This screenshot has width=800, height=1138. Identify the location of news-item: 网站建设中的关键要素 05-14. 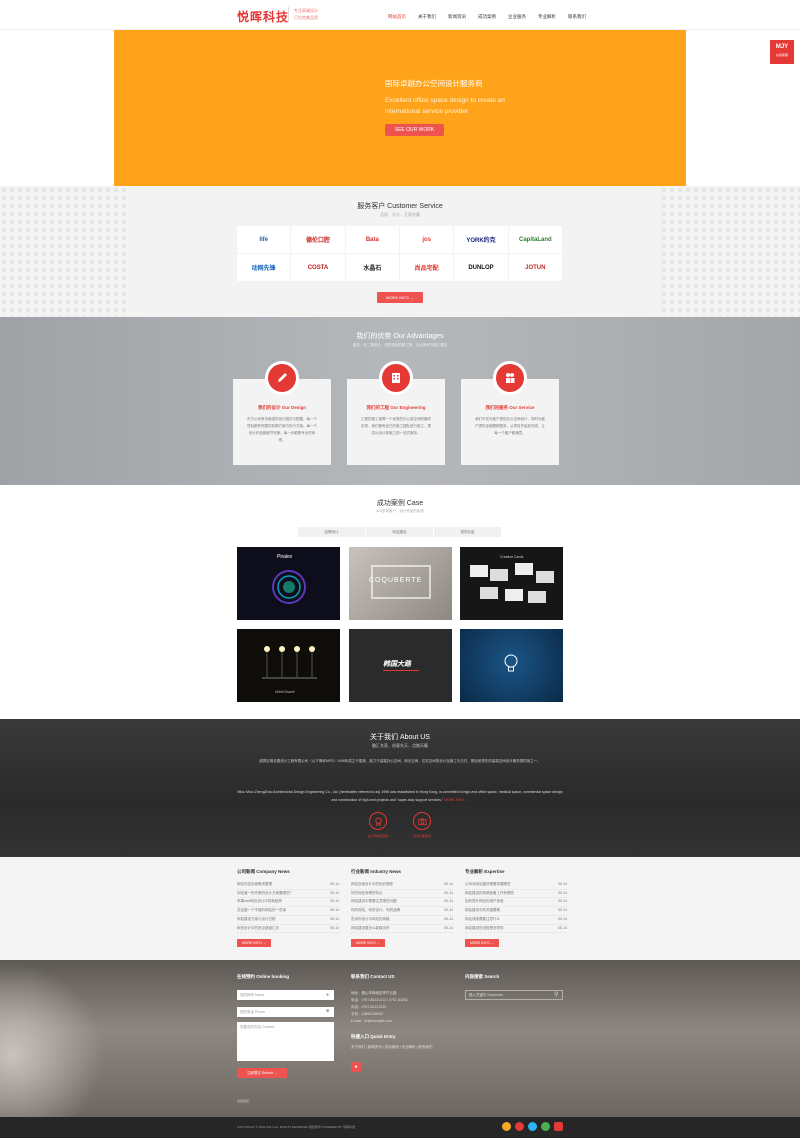
(516, 911).